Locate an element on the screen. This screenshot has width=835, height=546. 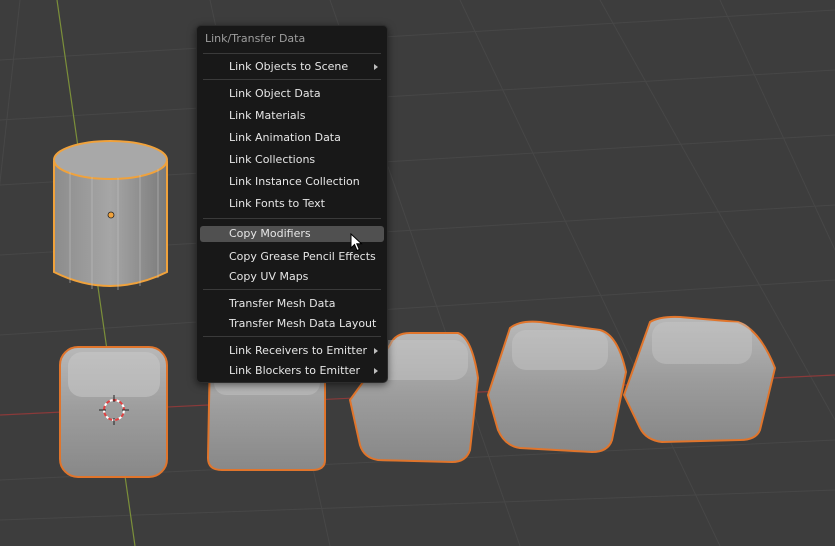
menu-item-link-objects-to-scene: Link Objects to Scene is located at coordinates (292, 67).